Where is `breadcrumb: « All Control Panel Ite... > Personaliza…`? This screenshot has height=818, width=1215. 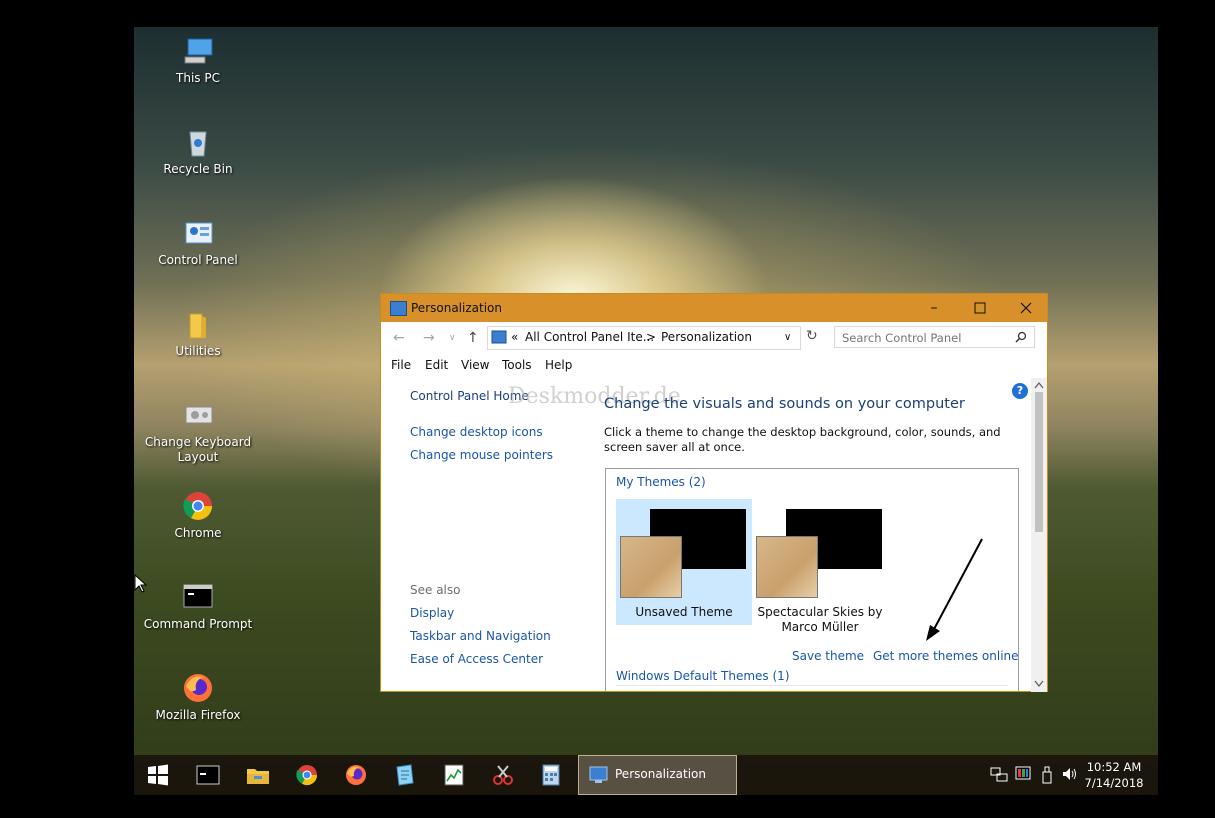
breadcrumb: « All Control Panel Ite... > Personaliza… is located at coordinates (652, 338).